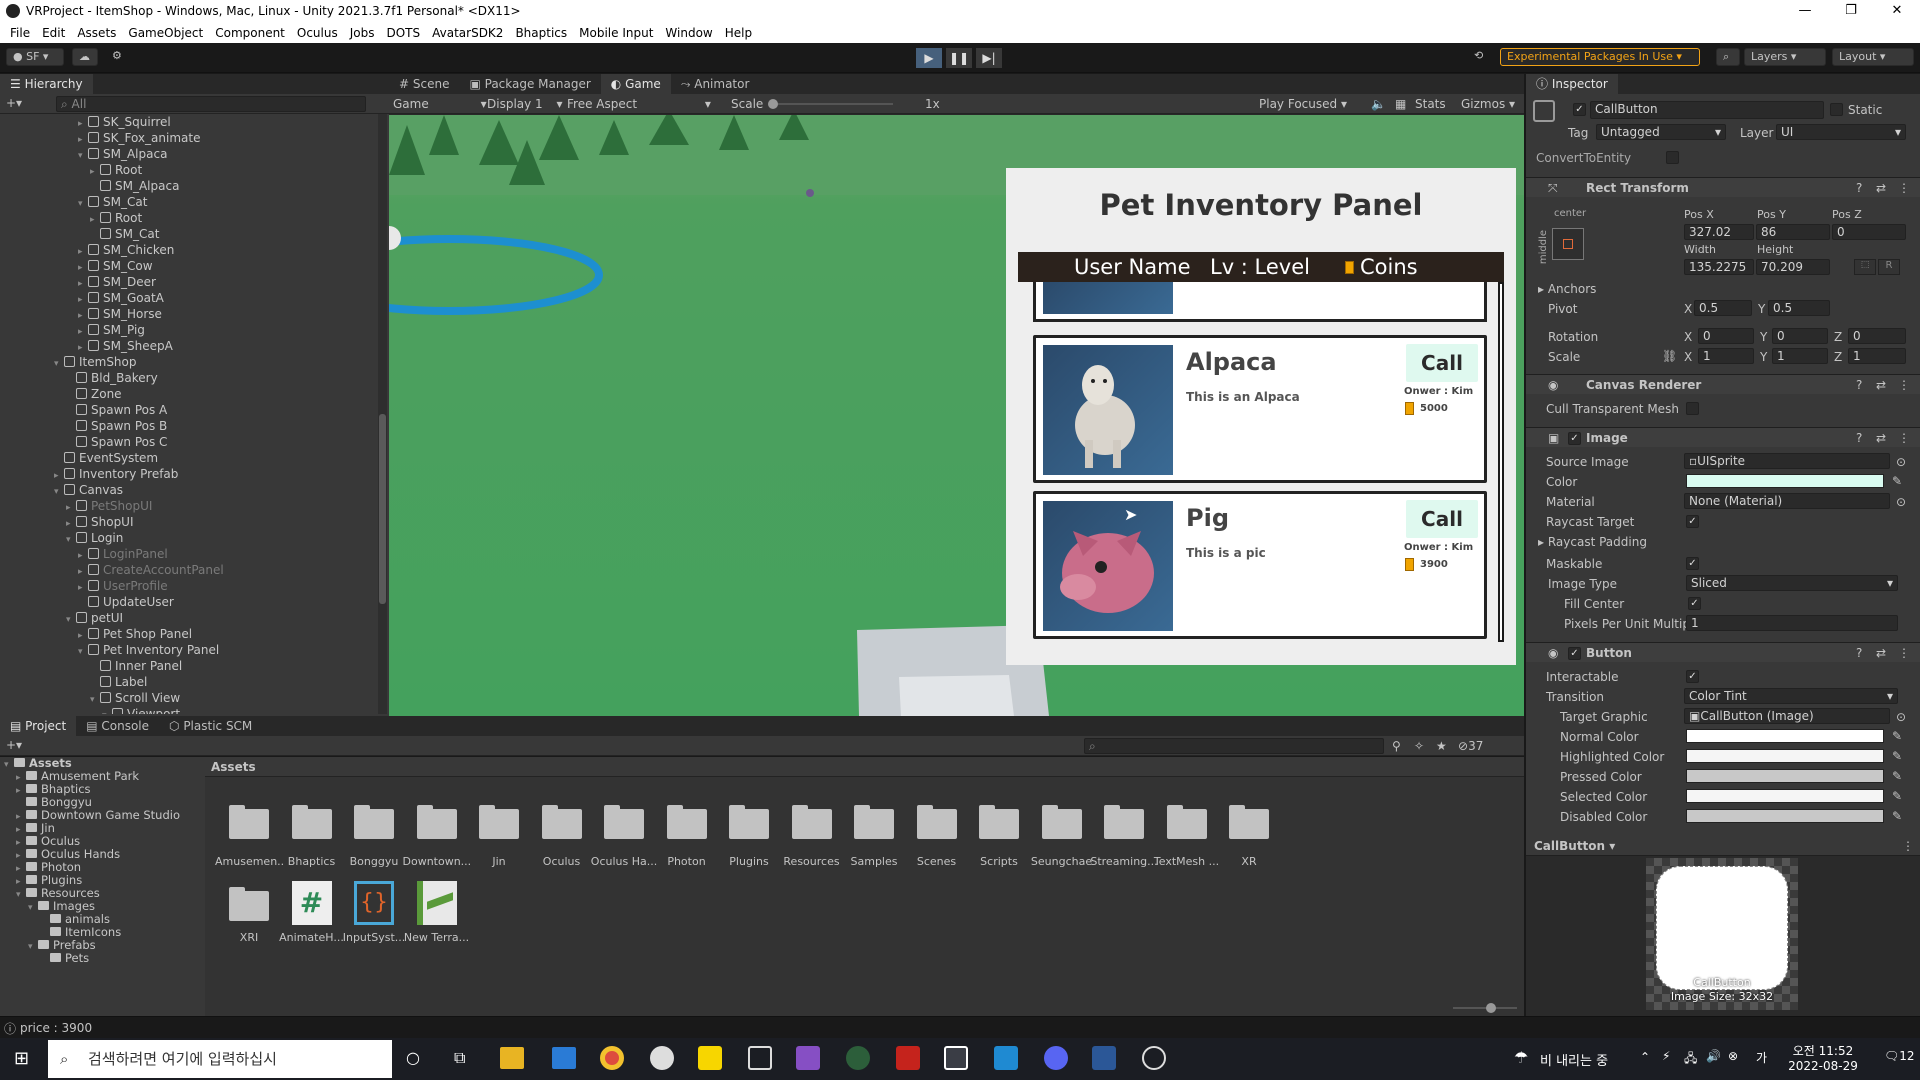 This screenshot has height=1080, width=1920. Describe the element at coordinates (1006, 1058) in the screenshot. I see `vscode-icon` at that location.